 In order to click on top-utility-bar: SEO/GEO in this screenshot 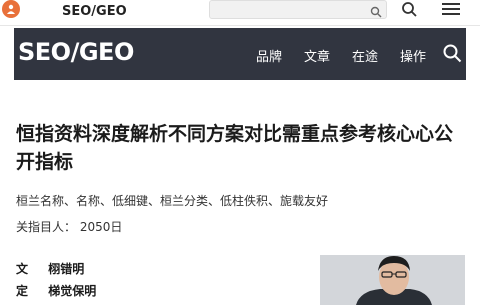, I will do `click(240, 13)`.